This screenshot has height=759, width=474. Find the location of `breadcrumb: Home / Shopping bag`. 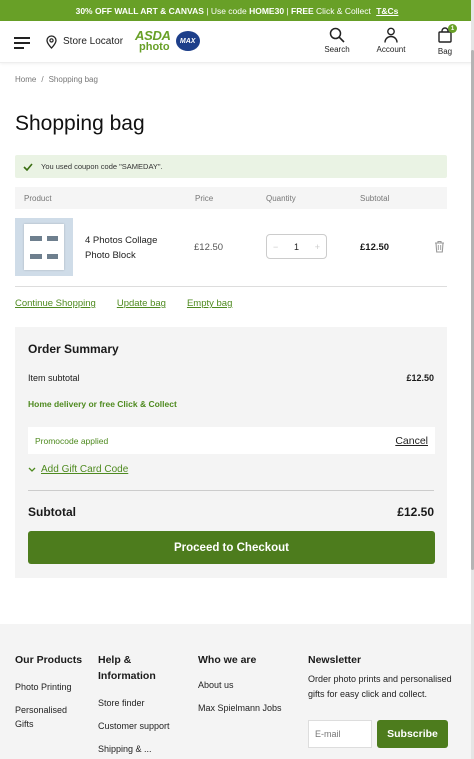

breadcrumb: Home / Shopping bag is located at coordinates (56, 79).